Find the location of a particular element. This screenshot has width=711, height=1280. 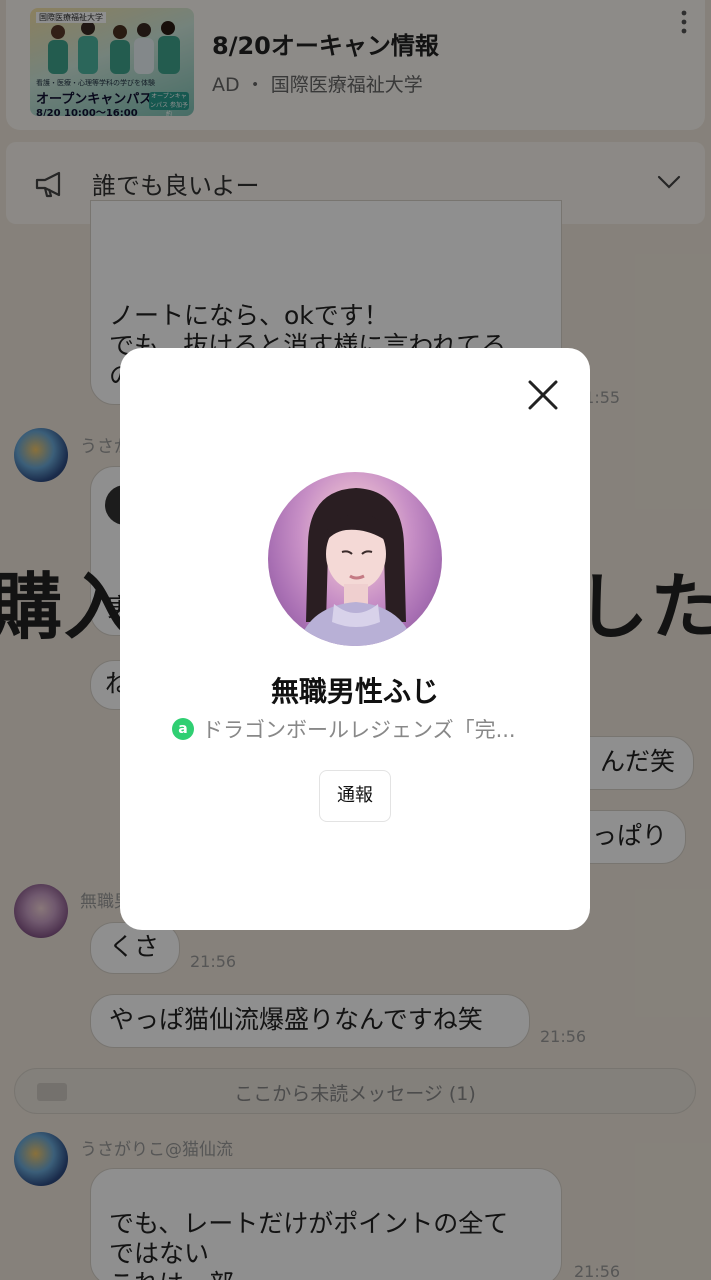

close-icon is located at coordinates (543, 395).